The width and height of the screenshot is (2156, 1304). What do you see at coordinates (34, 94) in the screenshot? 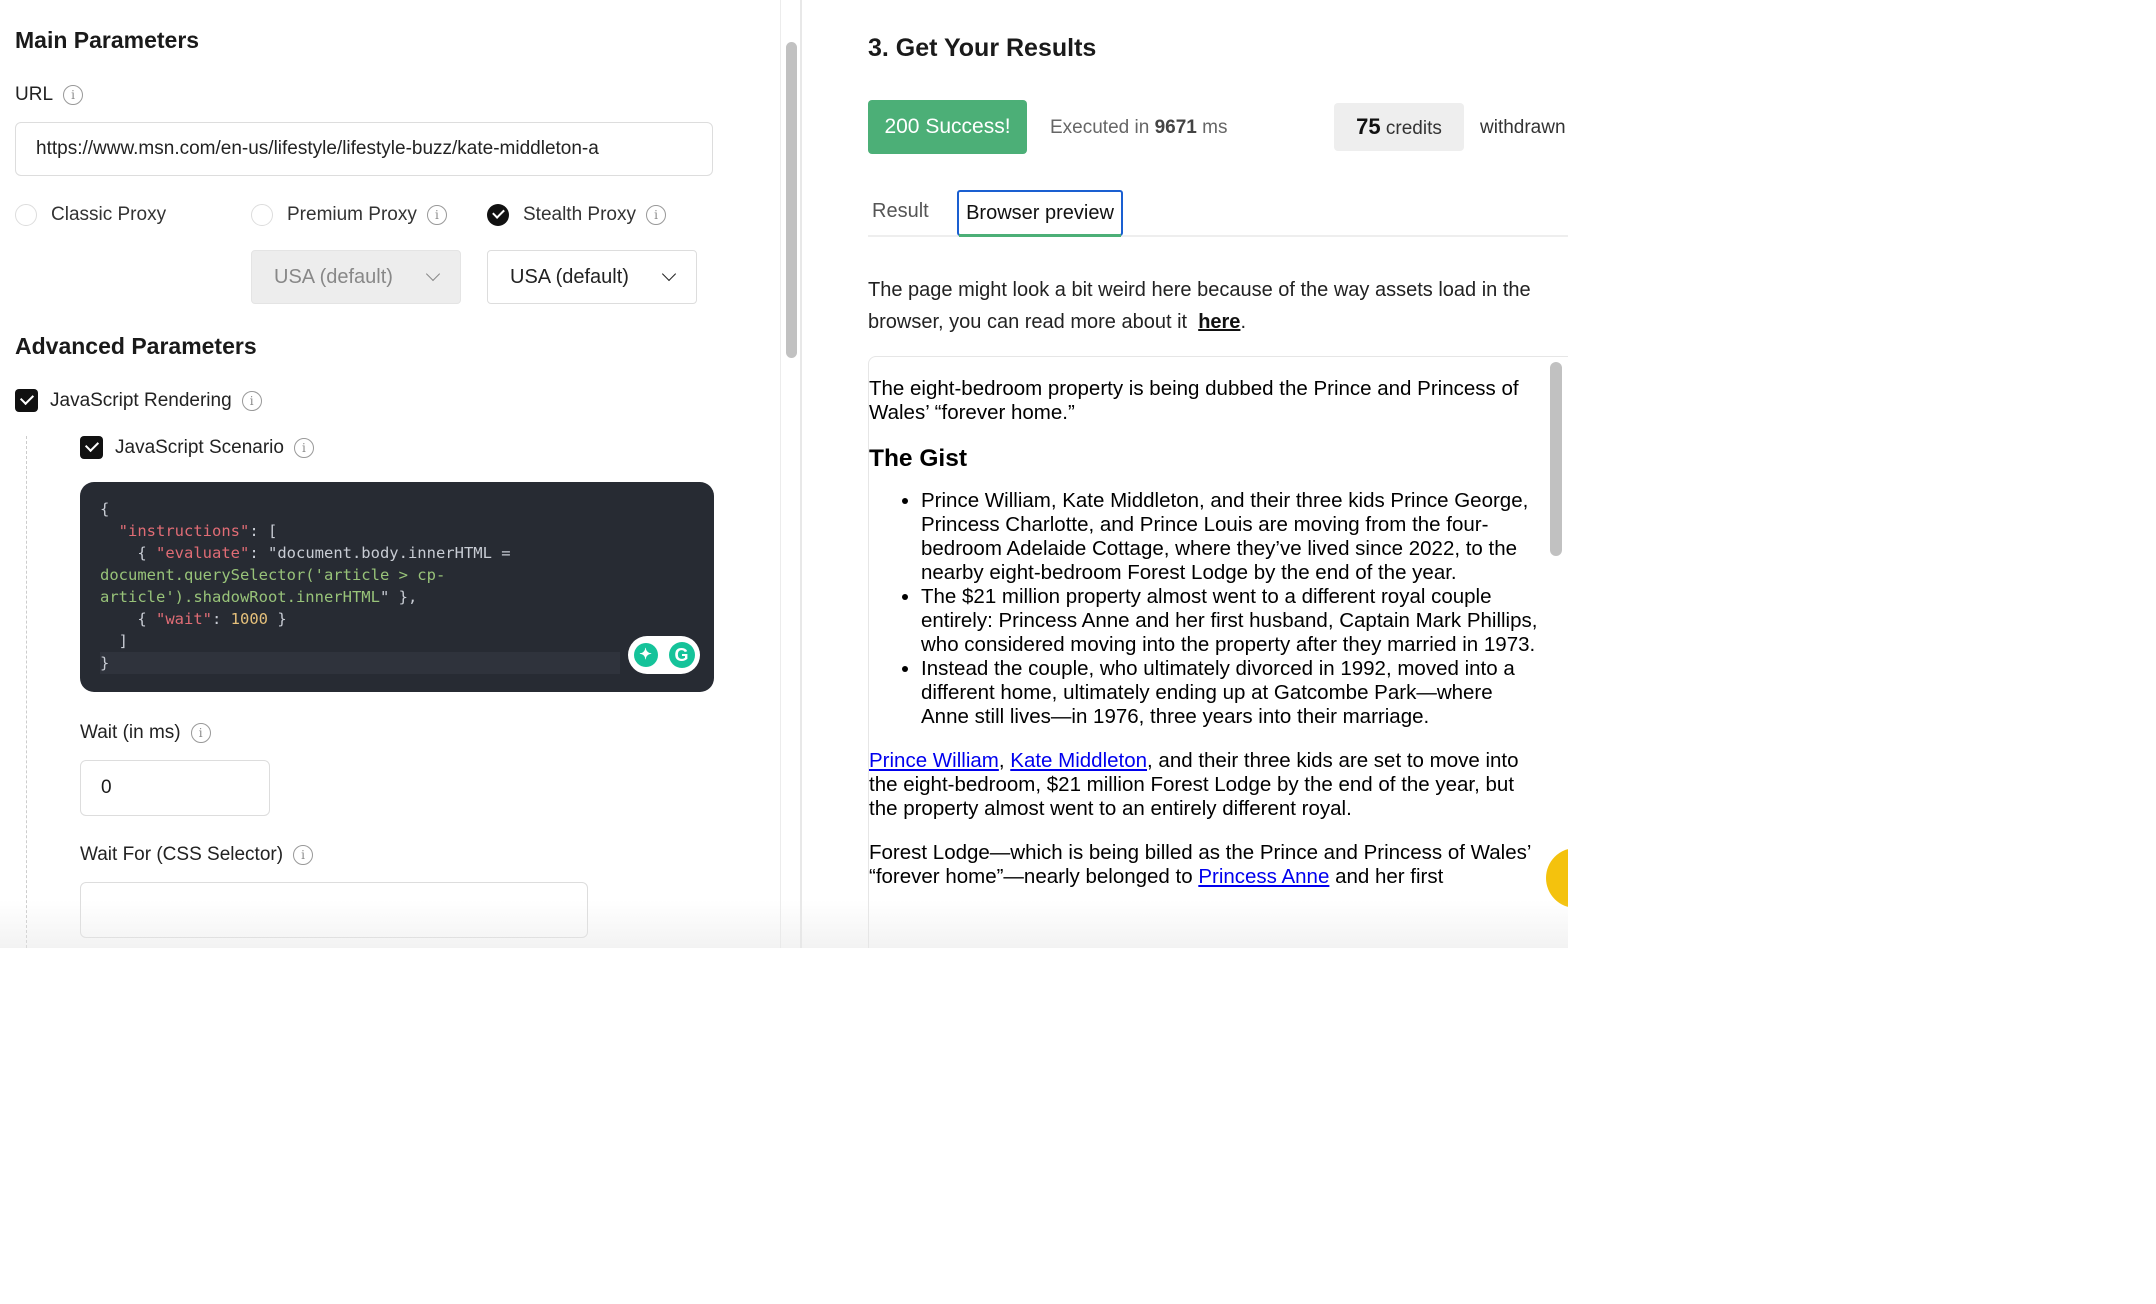
I see `url-label: URL` at bounding box center [34, 94].